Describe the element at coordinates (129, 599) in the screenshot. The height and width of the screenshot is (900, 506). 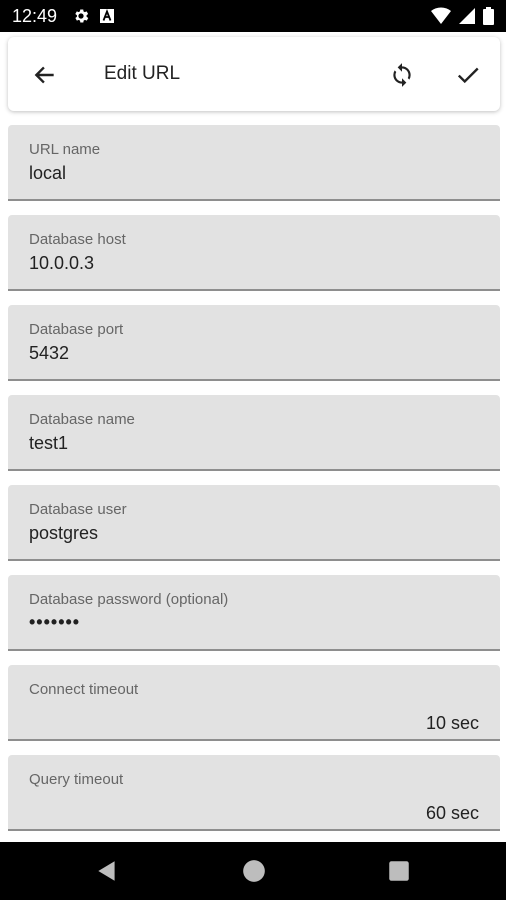
I see `field-label: Database password (optional)` at that location.